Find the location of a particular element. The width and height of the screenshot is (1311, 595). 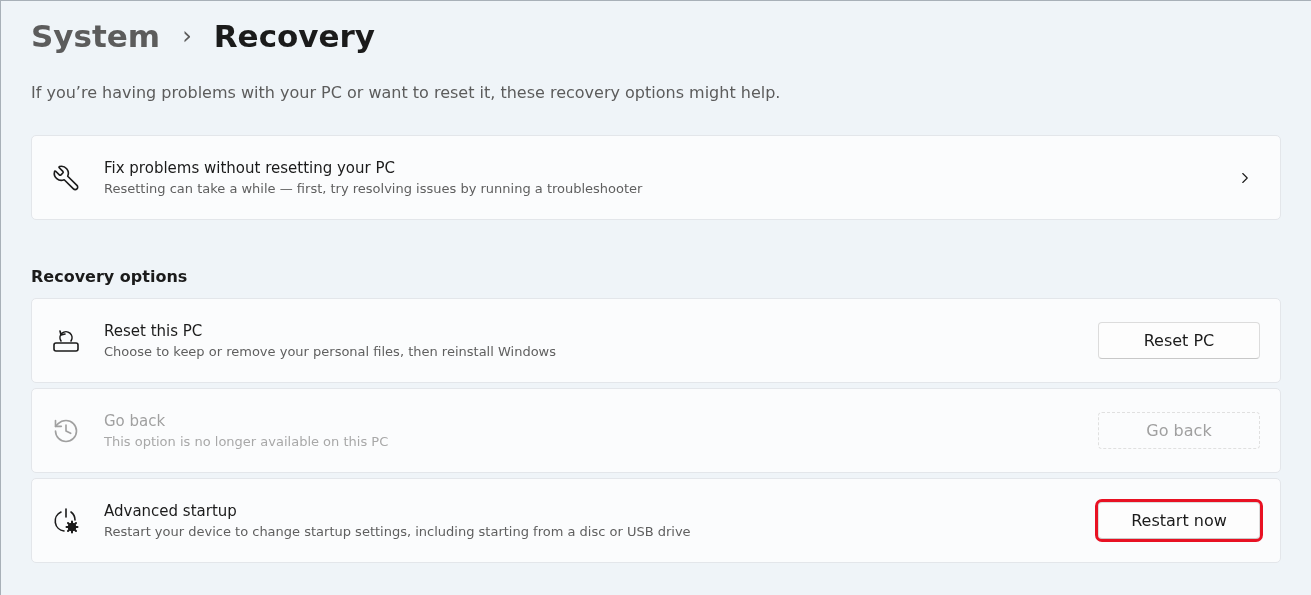

option-title: Reset this PC is located at coordinates (154, 331).